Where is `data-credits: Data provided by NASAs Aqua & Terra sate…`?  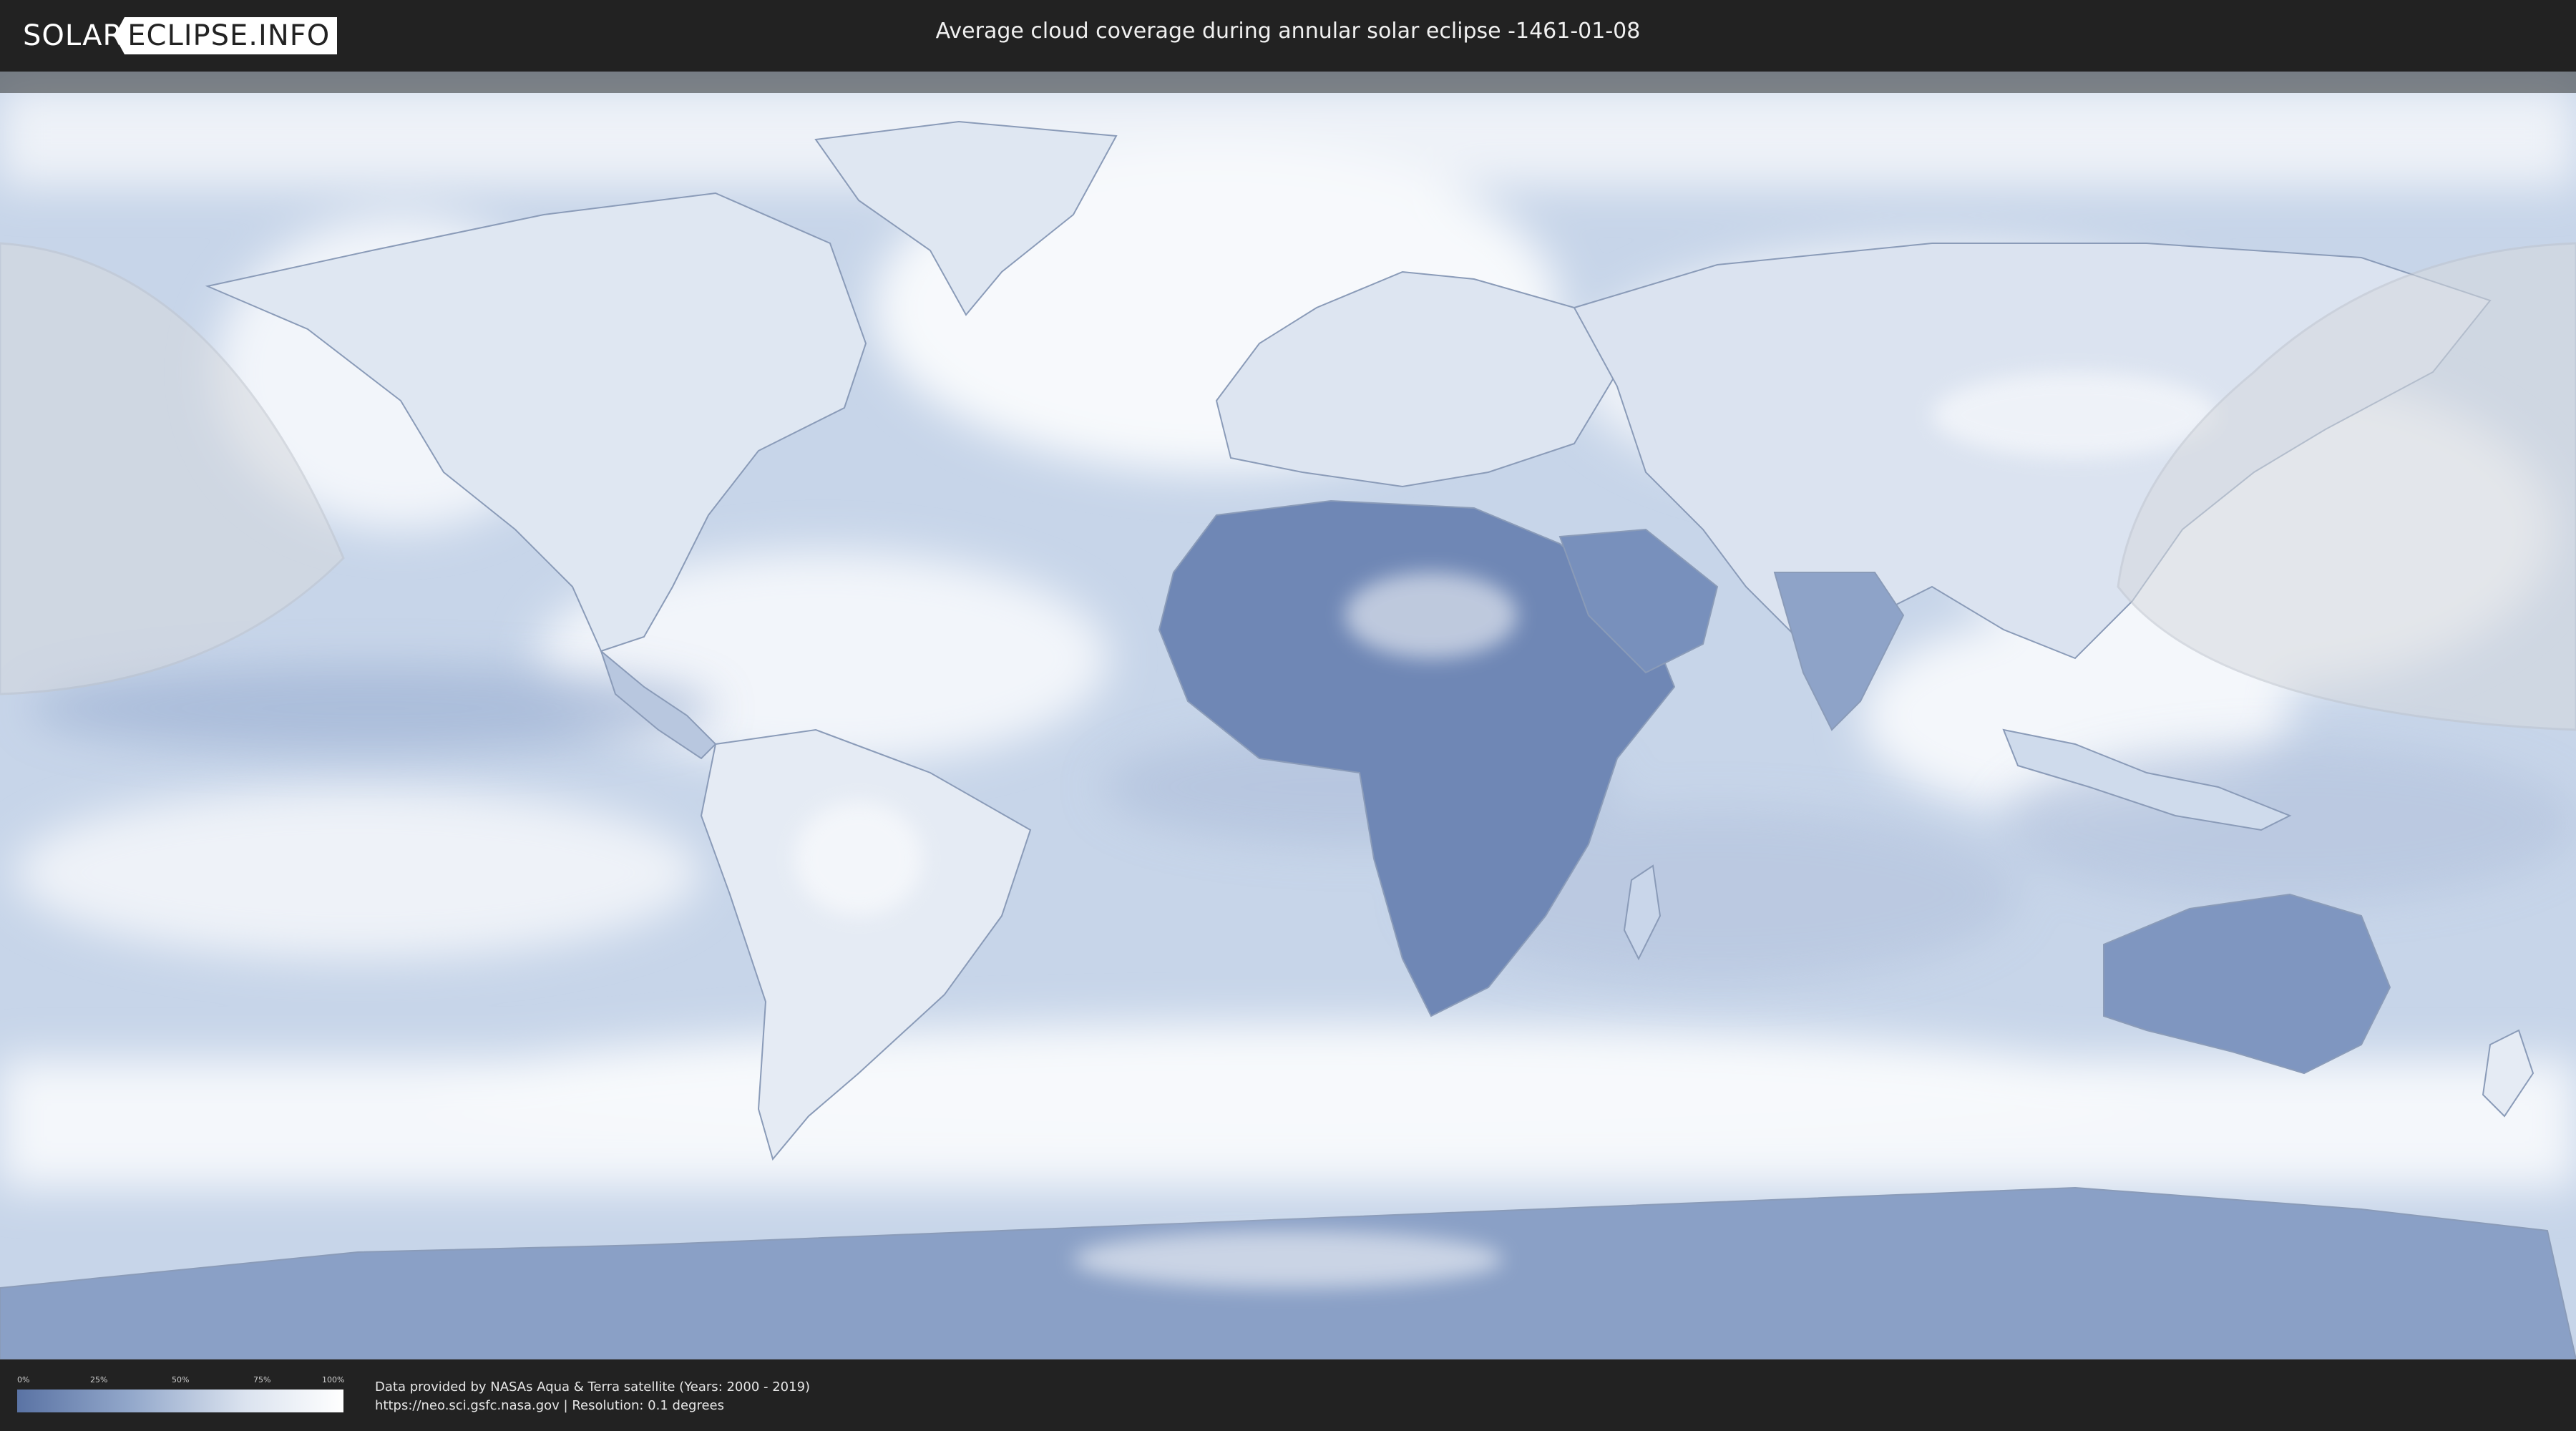
data-credits: Data provided by NASAs Aqua & Terra sate… is located at coordinates (592, 1396).